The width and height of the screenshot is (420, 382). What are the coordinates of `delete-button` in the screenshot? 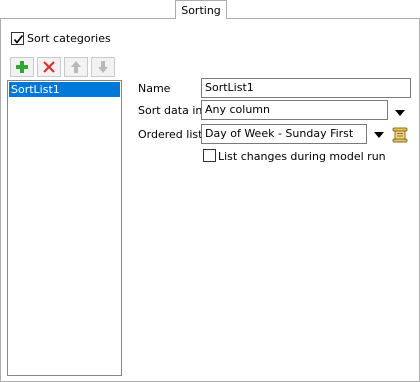 It's located at (49, 67).